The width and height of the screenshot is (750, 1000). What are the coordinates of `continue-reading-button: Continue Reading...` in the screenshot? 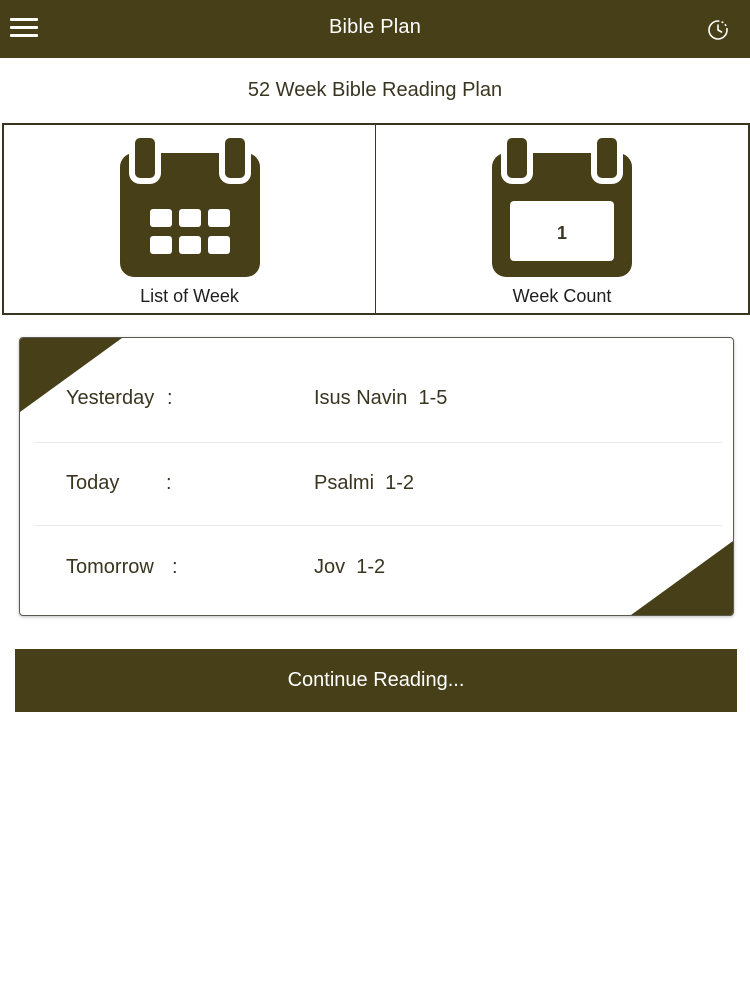 It's located at (376, 680).